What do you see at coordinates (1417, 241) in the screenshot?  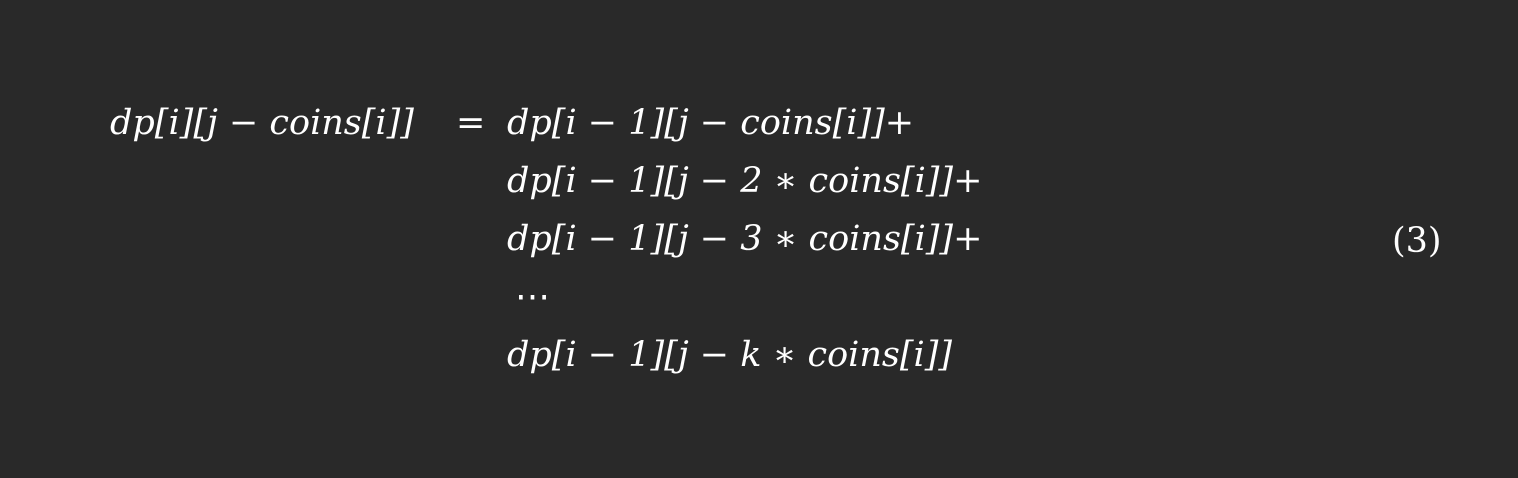 I see `equation-number: (3)` at bounding box center [1417, 241].